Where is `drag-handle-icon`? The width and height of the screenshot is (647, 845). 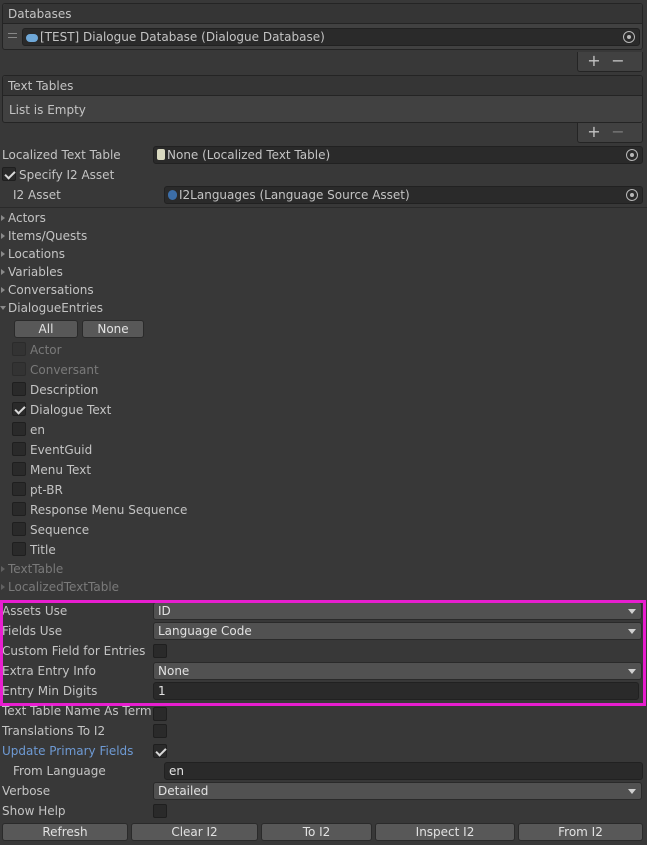
drag-handle-icon is located at coordinates (12, 35).